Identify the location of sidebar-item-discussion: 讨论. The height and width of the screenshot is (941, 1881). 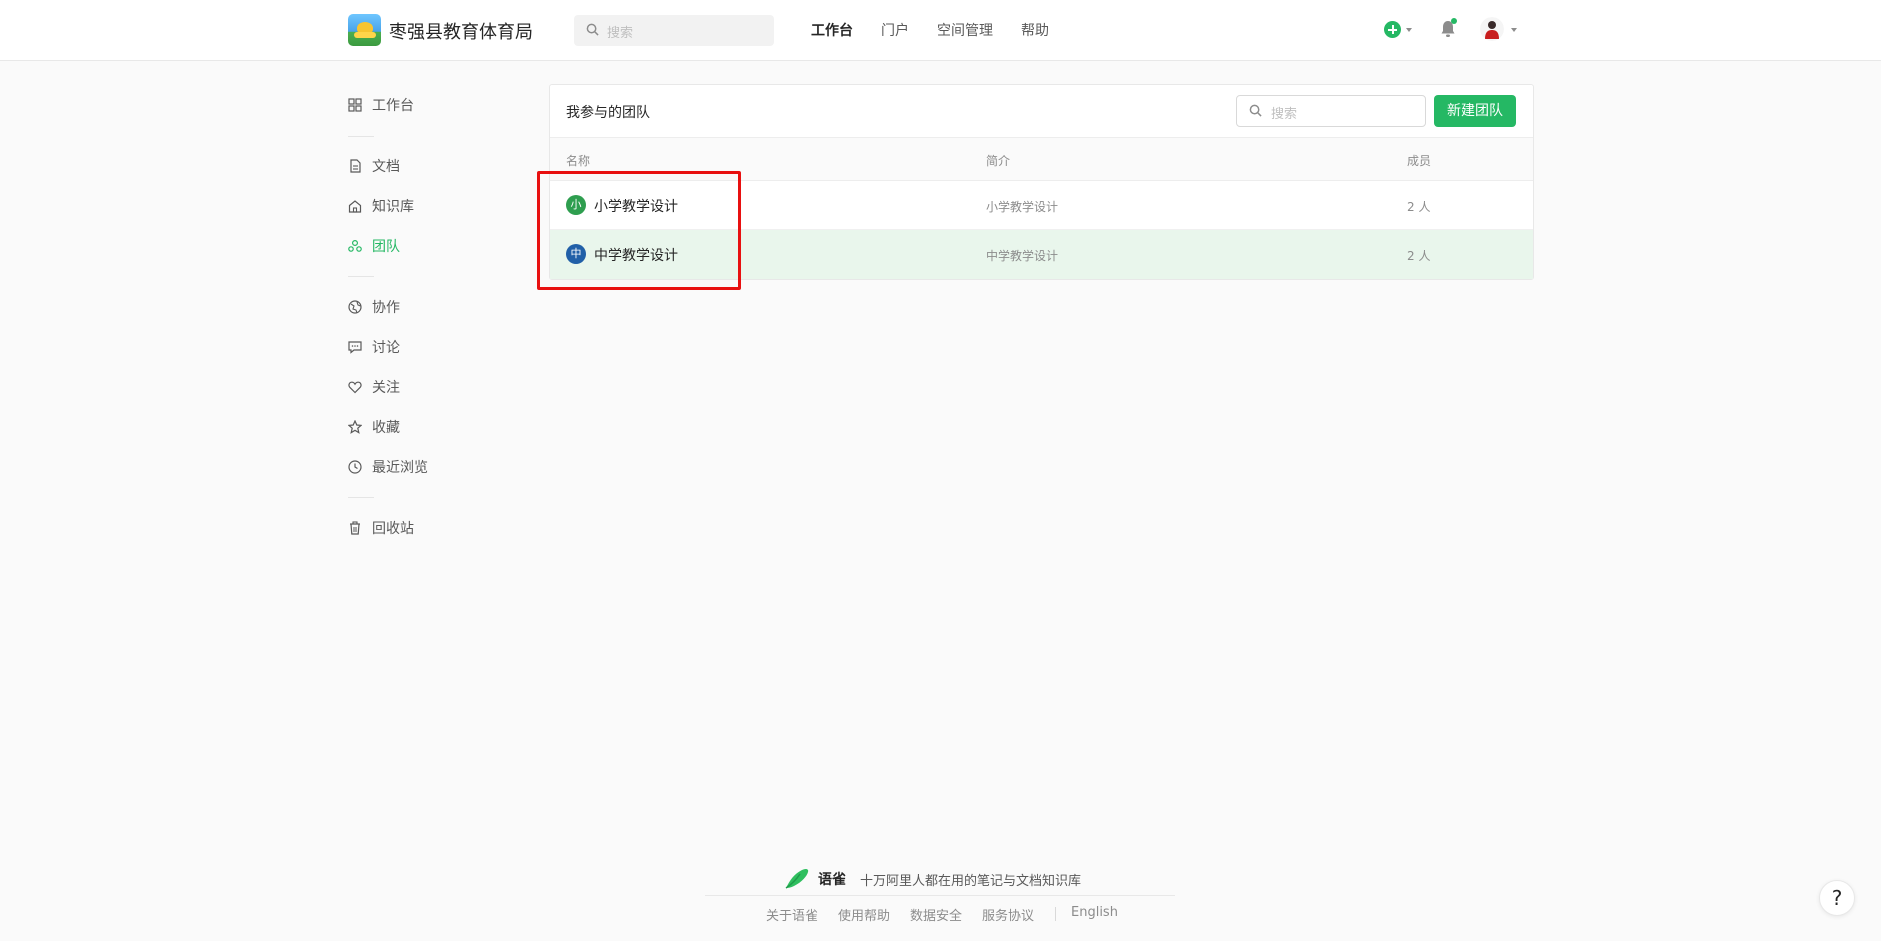
(374, 347).